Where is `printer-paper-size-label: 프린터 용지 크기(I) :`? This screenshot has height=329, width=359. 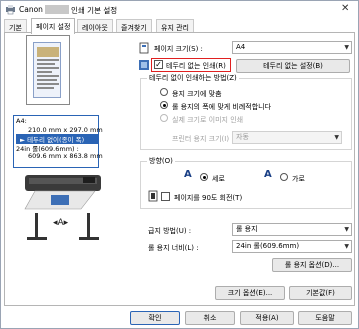 printer-paper-size-label: 프린터 용지 크기(I) : is located at coordinates (203, 139).